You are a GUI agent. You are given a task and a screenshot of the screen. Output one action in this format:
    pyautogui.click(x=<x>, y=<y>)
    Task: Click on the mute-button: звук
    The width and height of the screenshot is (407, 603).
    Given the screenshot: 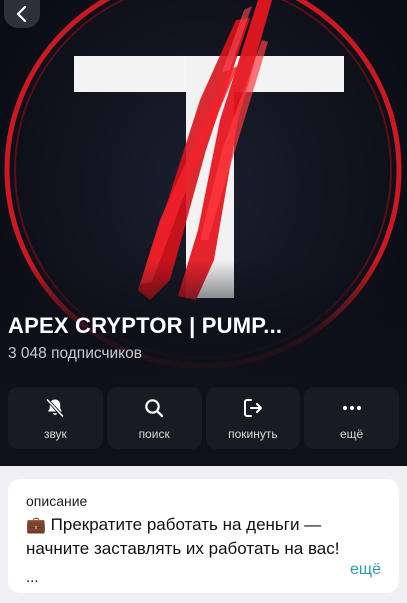 What is the action you would take?
    pyautogui.click(x=55, y=418)
    